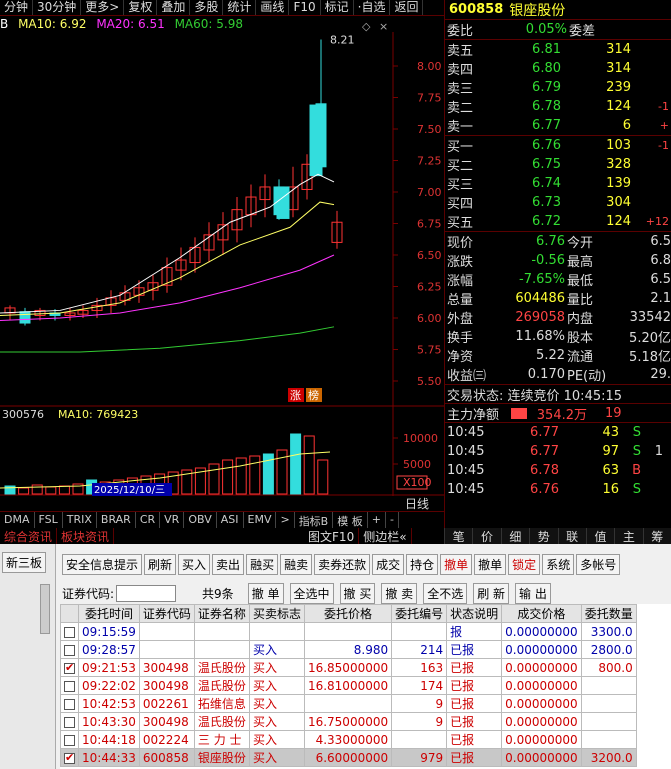 Image resolution: width=671 pixels, height=769 pixels. Describe the element at coordinates (148, 520) in the screenshot. I see `indicator-tab: CR` at that location.